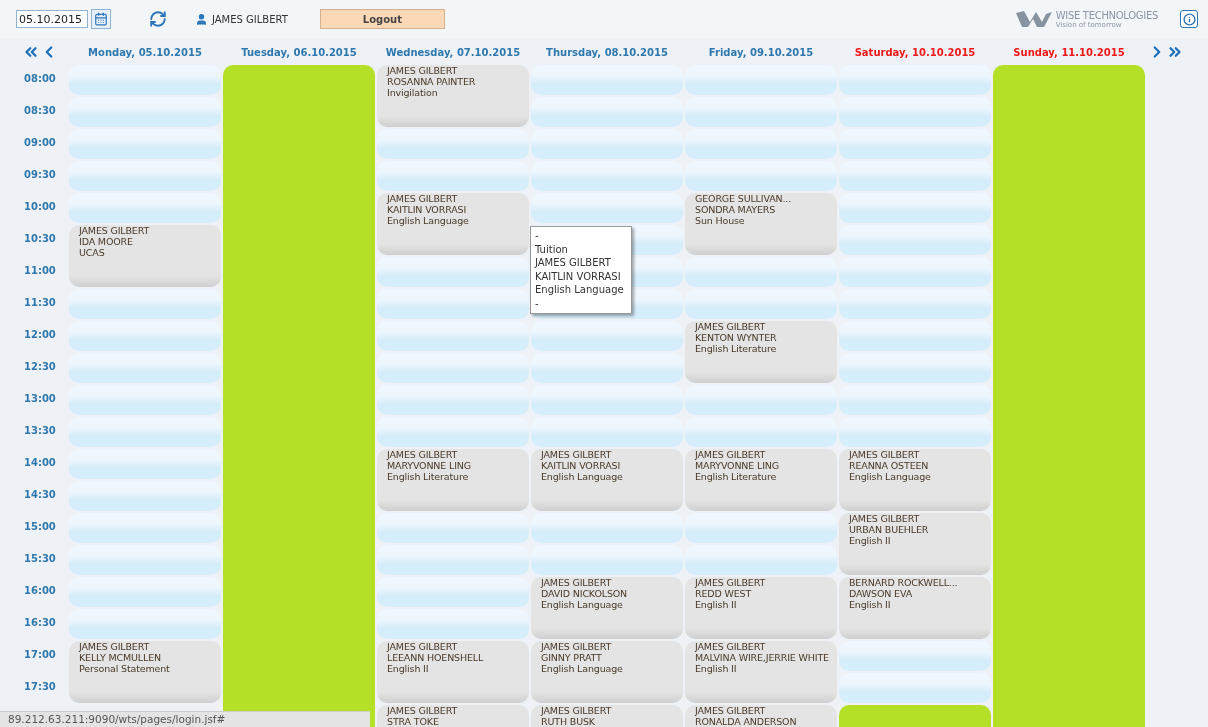  I want to click on event-card: JAMES GILBERT STRA TOKE, so click(453, 716).